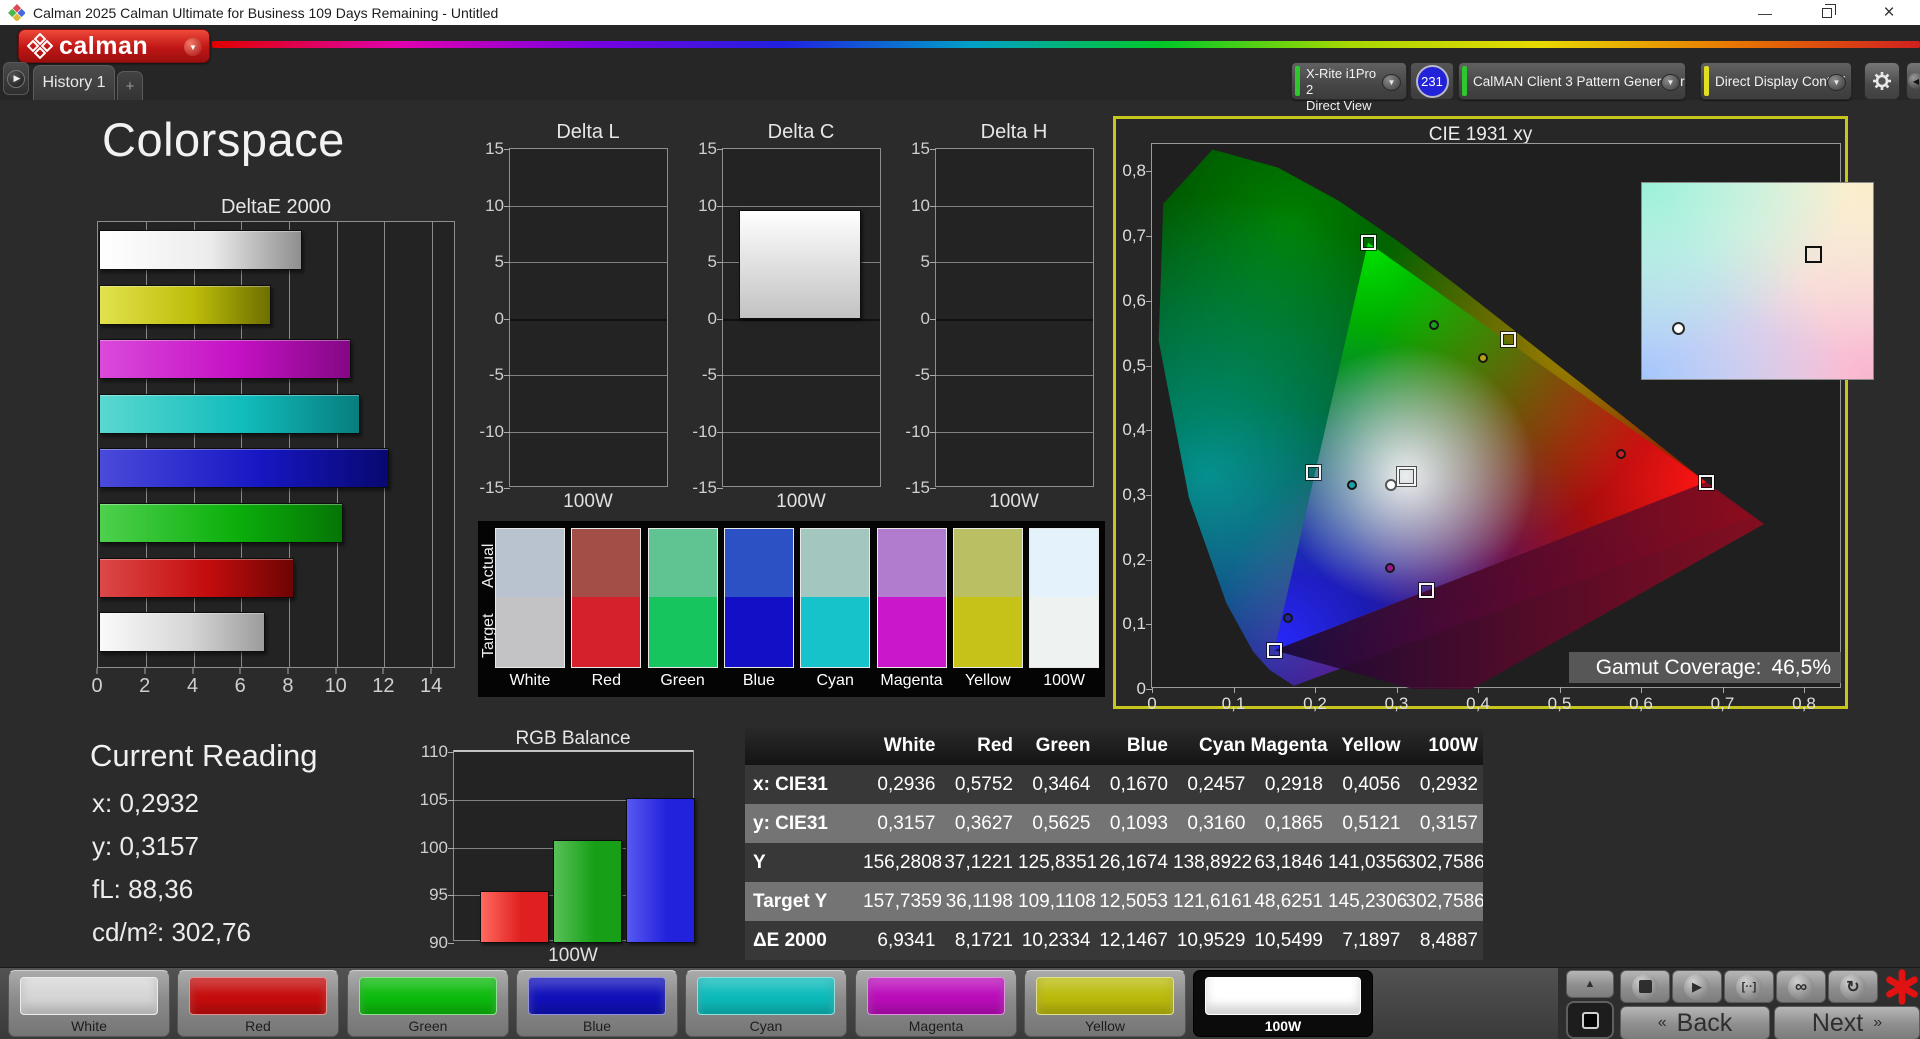 The width and height of the screenshot is (1920, 1039). I want to click on restore-button, so click(1827, 12).